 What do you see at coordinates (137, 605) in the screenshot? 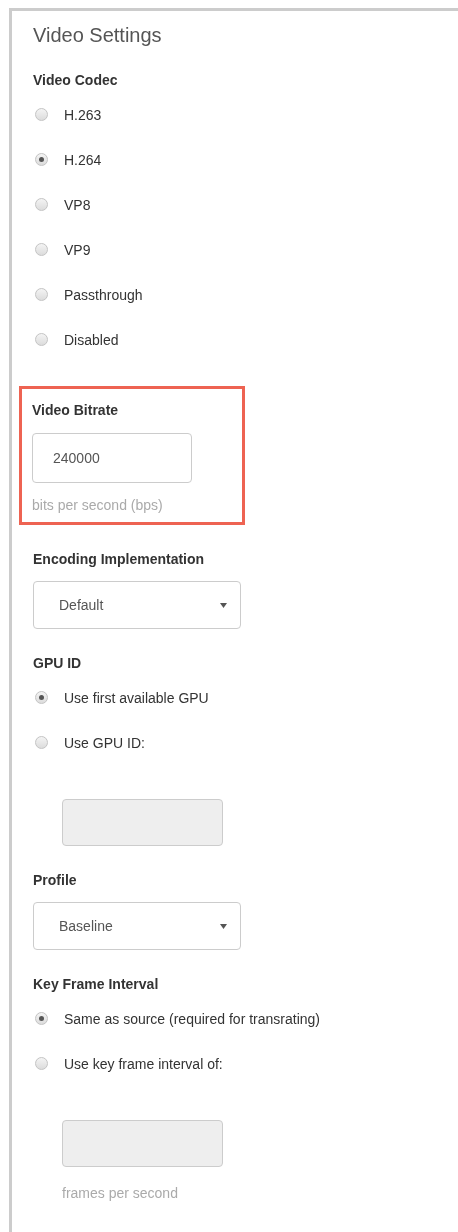
I see `dropdown: Default` at bounding box center [137, 605].